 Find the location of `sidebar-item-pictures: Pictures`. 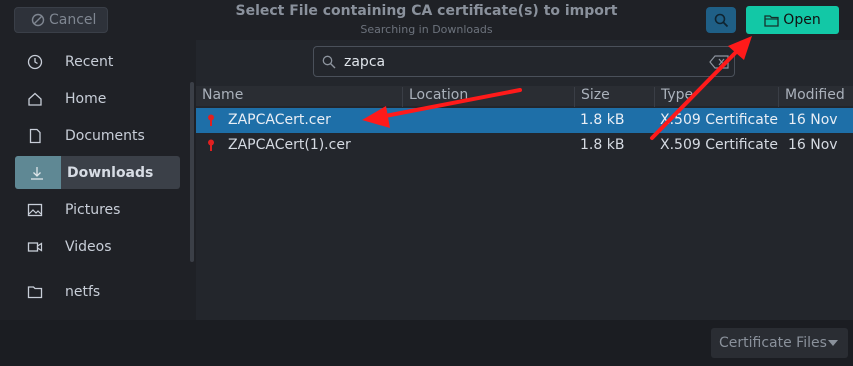

sidebar-item-pictures: Pictures is located at coordinates (97, 209).